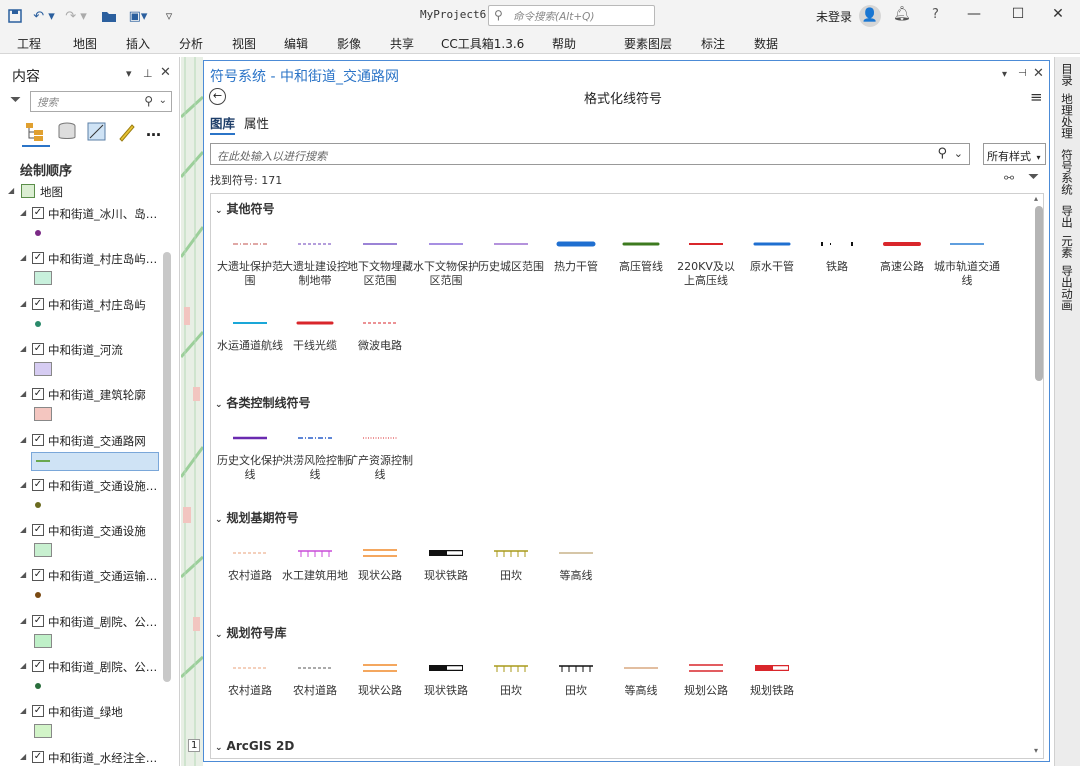 This screenshot has width=1080, height=766. What do you see at coordinates (245, 208) in the screenshot?
I see `category-header: ⌄ 其他符号` at bounding box center [245, 208].